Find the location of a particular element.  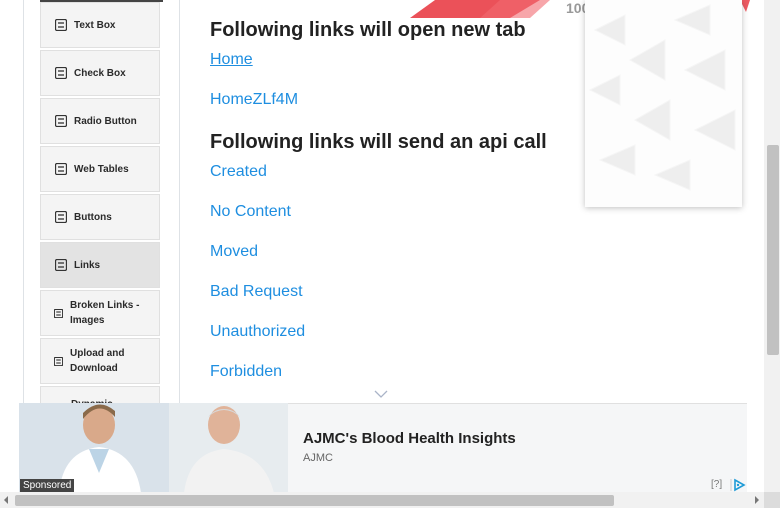

ad-title: AJMC's Blood Health Insights is located at coordinates (409, 438).